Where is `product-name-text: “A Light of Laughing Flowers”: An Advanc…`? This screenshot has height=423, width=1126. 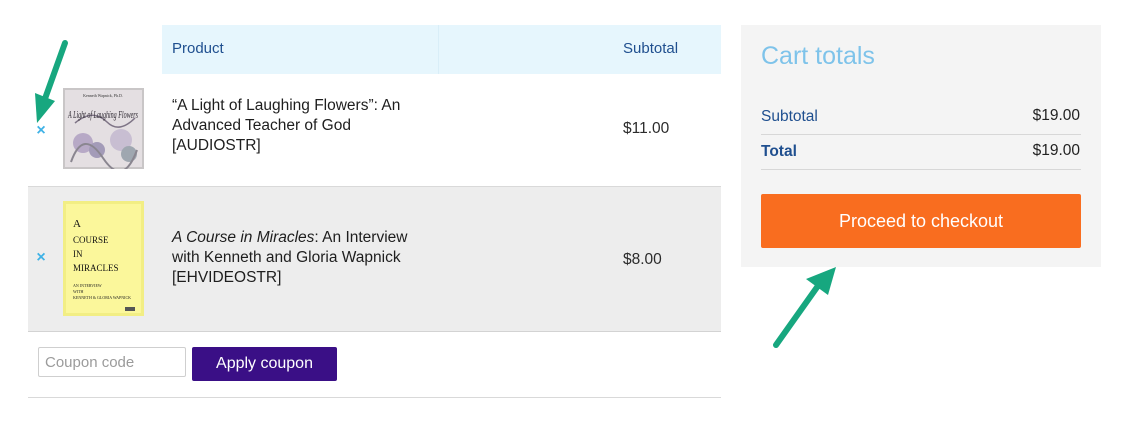 product-name-text: “A Light of Laughing Flowers”: An Advanc… is located at coordinates (286, 125).